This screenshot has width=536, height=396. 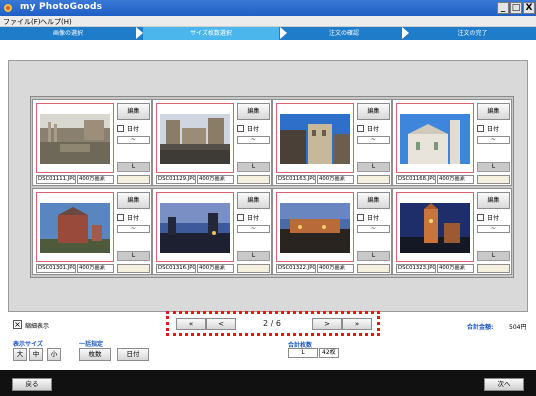 I want to click on bulk-date-button: 日付, so click(x=133, y=354).